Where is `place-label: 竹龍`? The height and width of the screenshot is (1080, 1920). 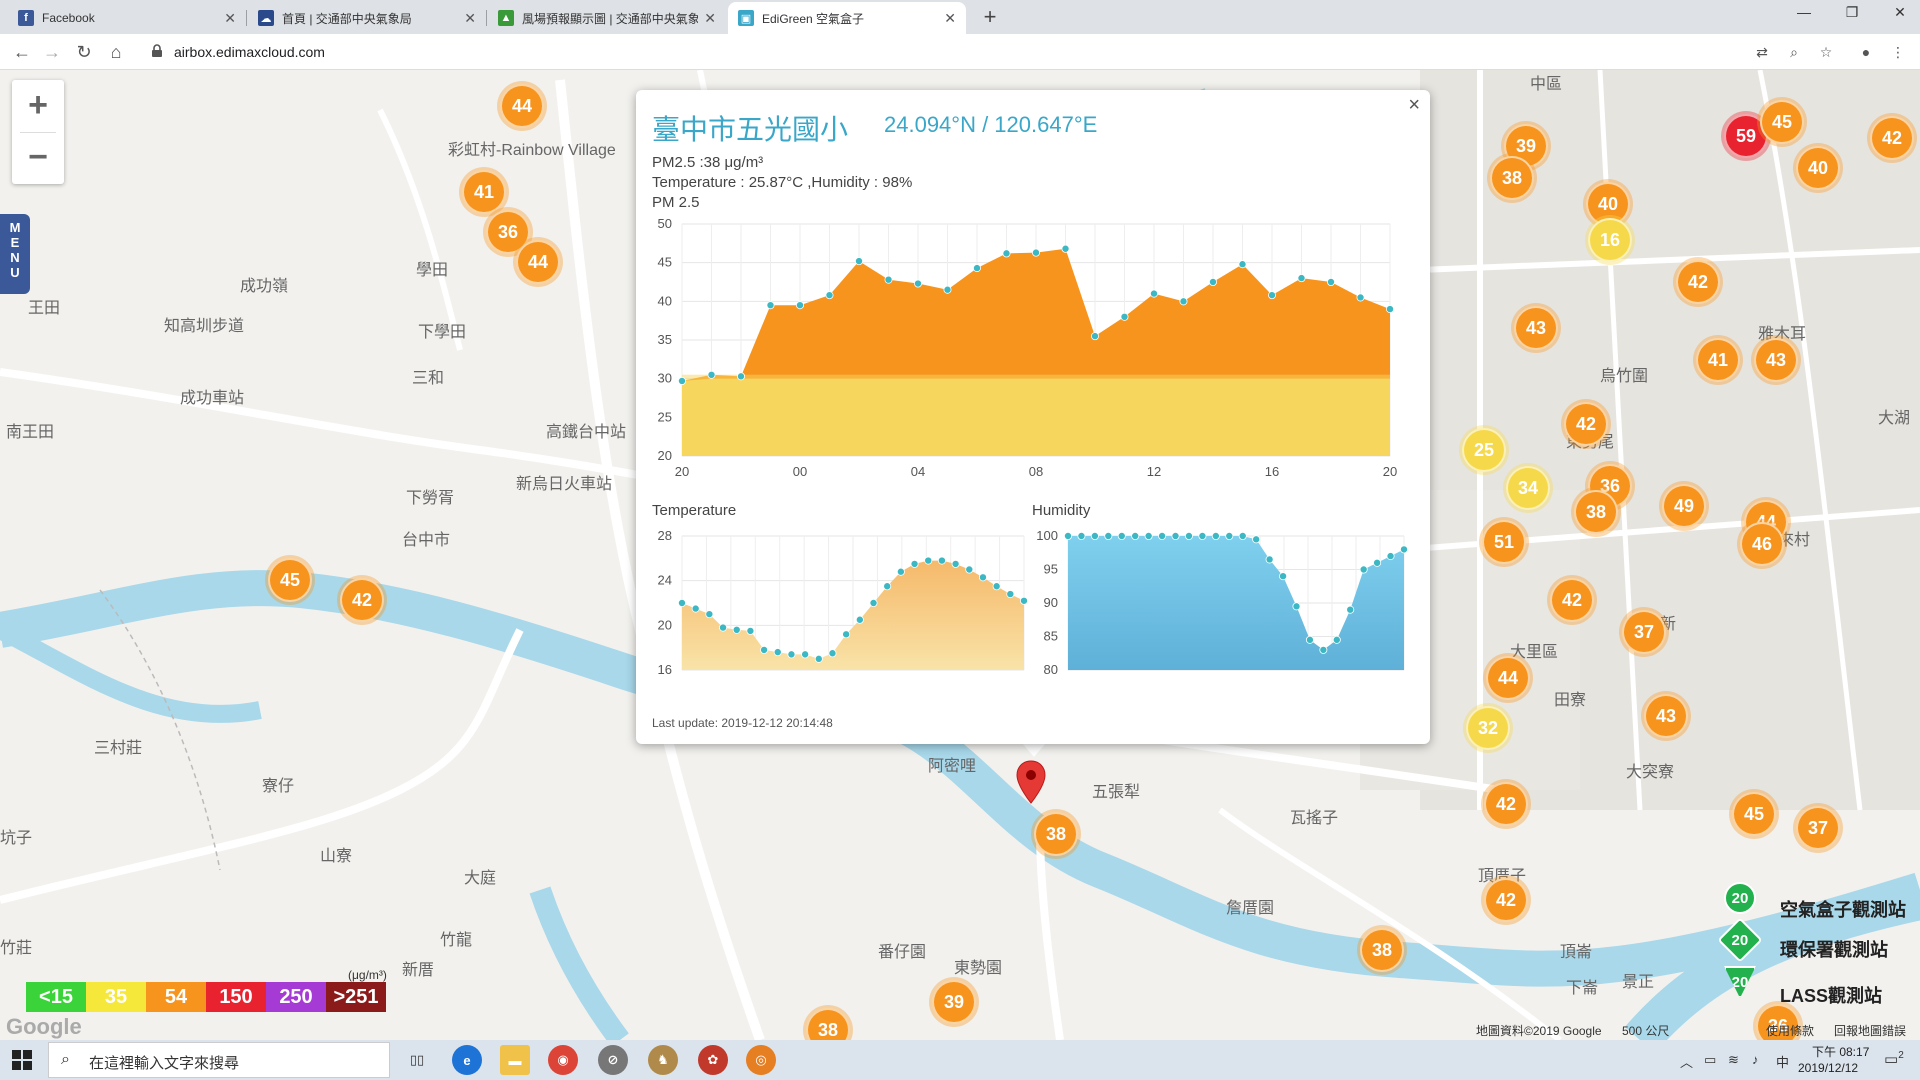
place-label: 竹龍 is located at coordinates (456, 940).